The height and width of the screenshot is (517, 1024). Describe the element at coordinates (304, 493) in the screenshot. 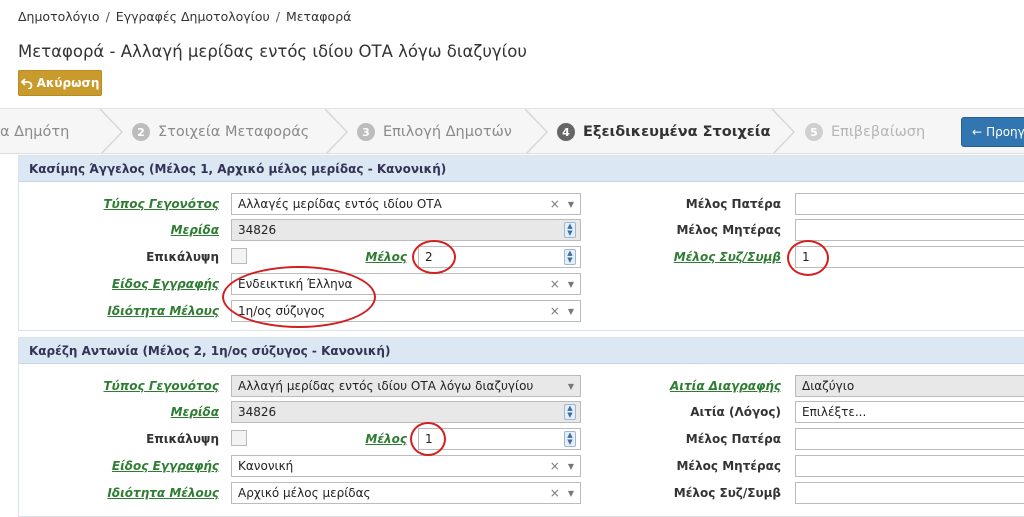

I see `idiotita-melous-value: Αρχικό μέλος μερίδας` at that location.